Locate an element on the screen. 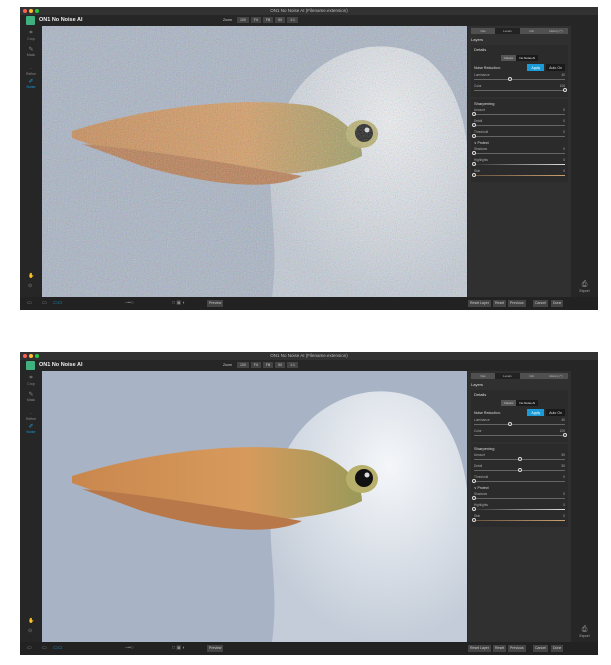 This screenshot has height=665, width=611. tab-history: History (*) is located at coordinates (556, 31).